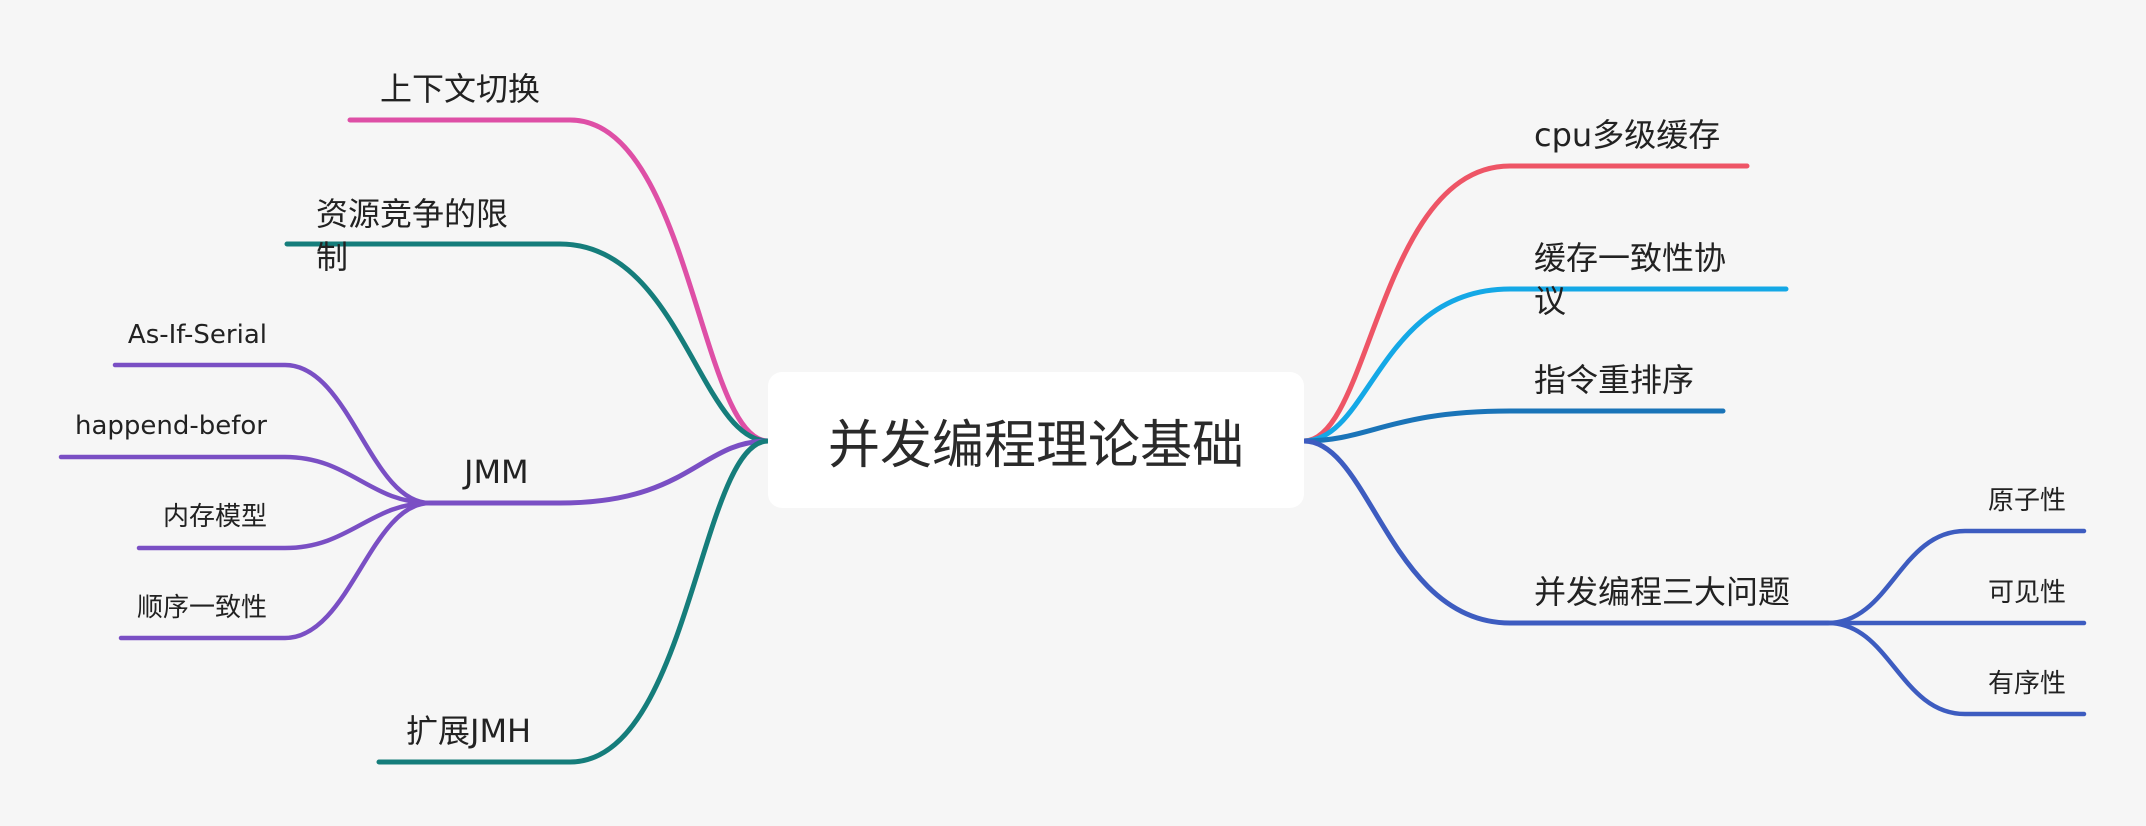  Describe the element at coordinates (197, 335) in the screenshot. I see `subtopic-as-if-serial-label: As-If-Serial` at that location.